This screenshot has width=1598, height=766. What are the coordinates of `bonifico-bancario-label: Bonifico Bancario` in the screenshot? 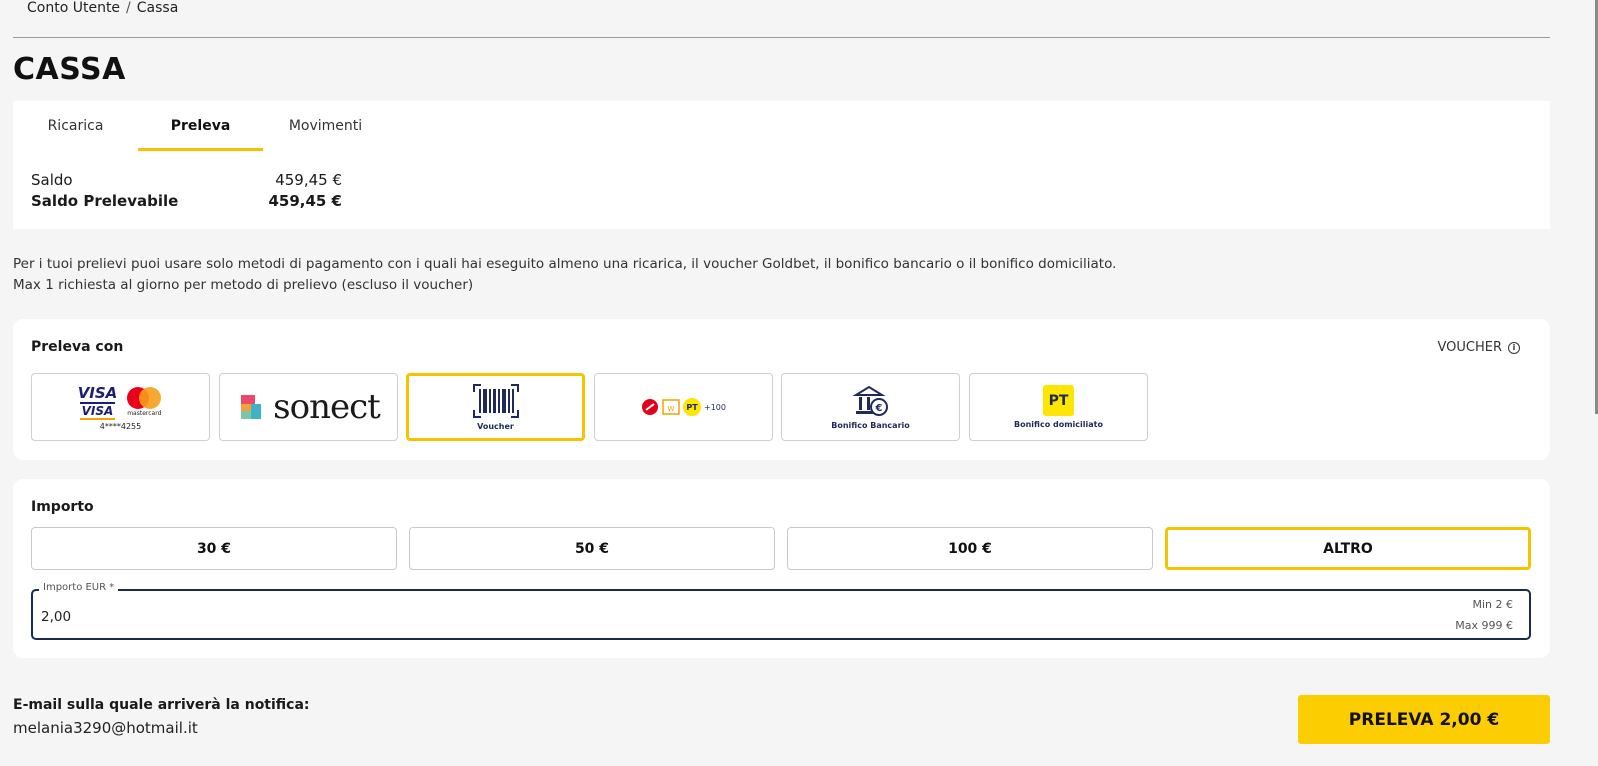 It's located at (870, 425).